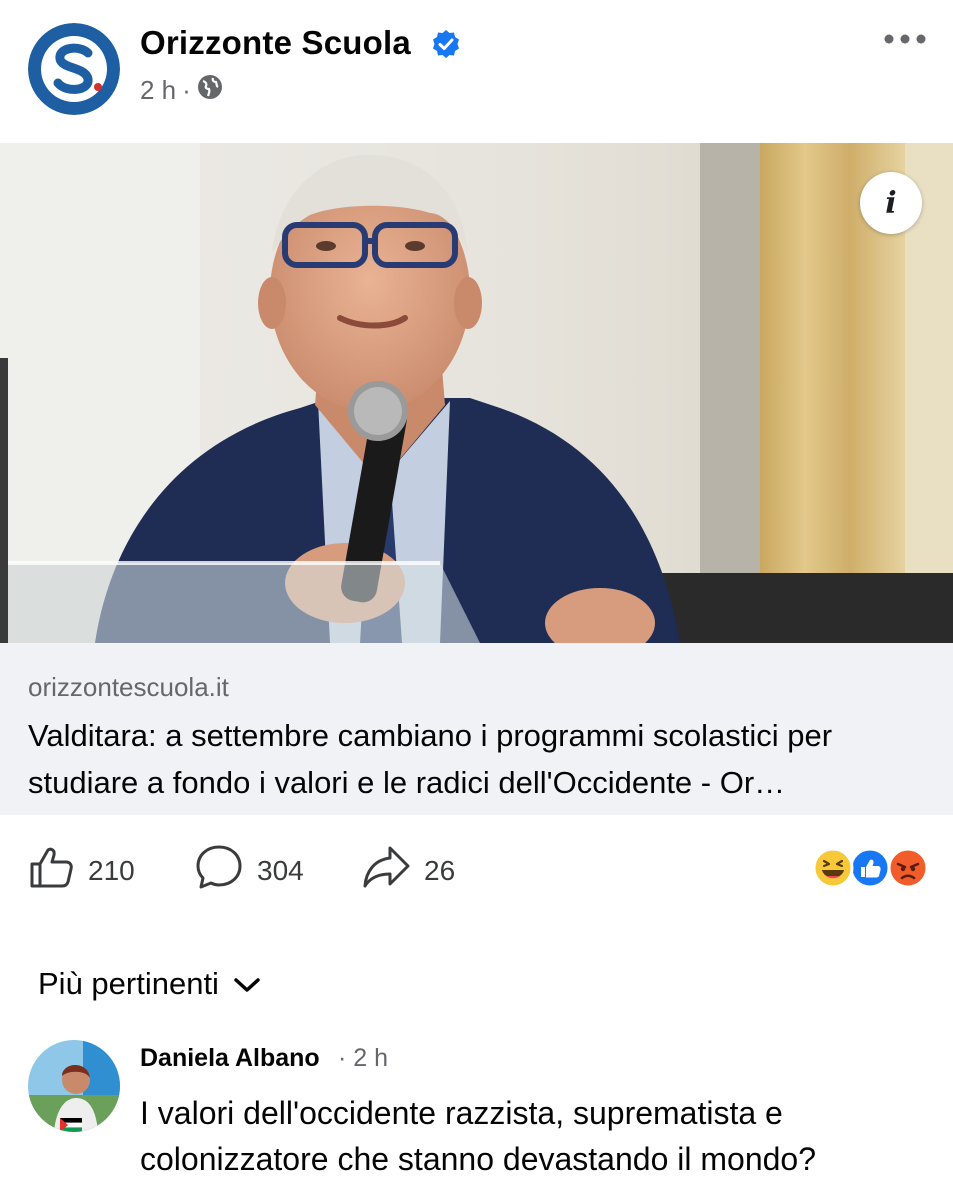 The width and height of the screenshot is (953, 1200). What do you see at coordinates (51, 870) in the screenshot?
I see `thumbs-up-icon` at bounding box center [51, 870].